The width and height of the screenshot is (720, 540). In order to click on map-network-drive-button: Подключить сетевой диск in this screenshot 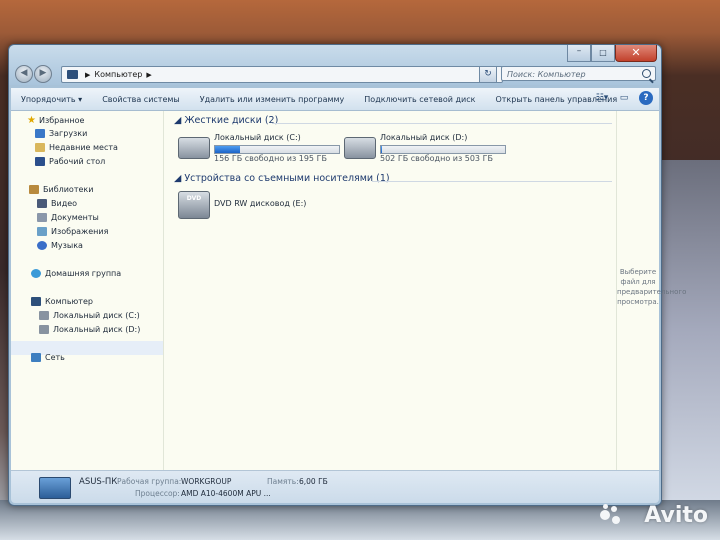, I will do `click(419, 99)`.